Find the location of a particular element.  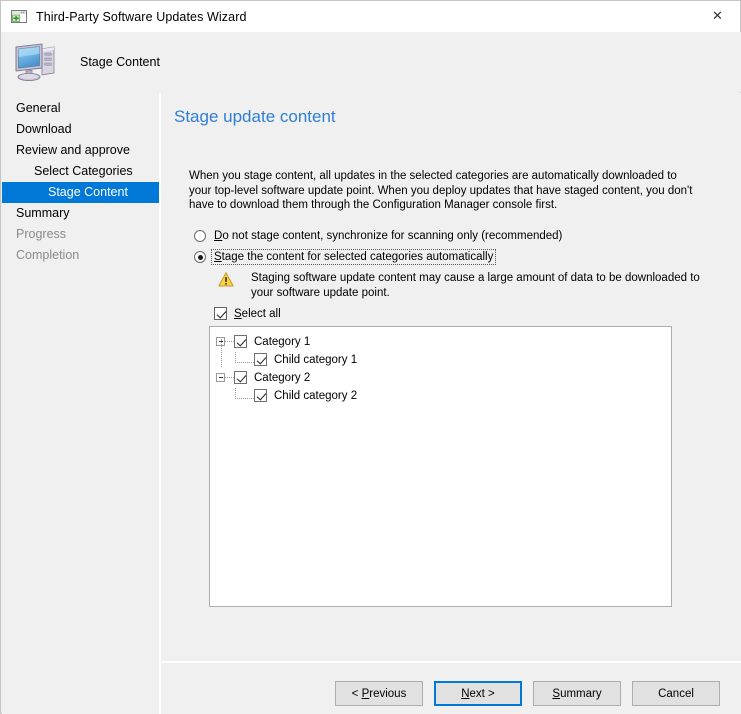

sidebar-item-label: Download is located at coordinates (44, 129).